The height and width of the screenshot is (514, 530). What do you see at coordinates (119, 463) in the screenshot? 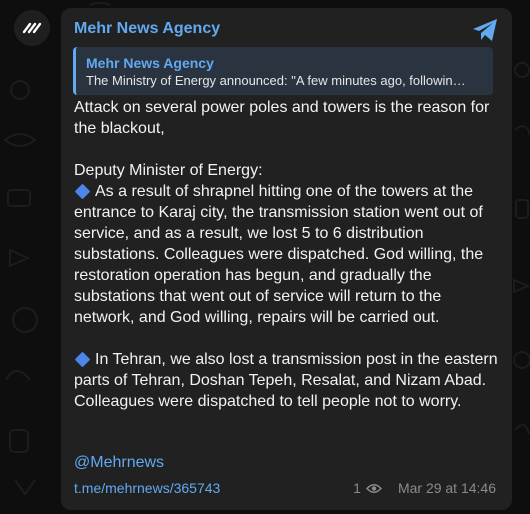
I see `channel-handle-link: @Mehrnews` at bounding box center [119, 463].